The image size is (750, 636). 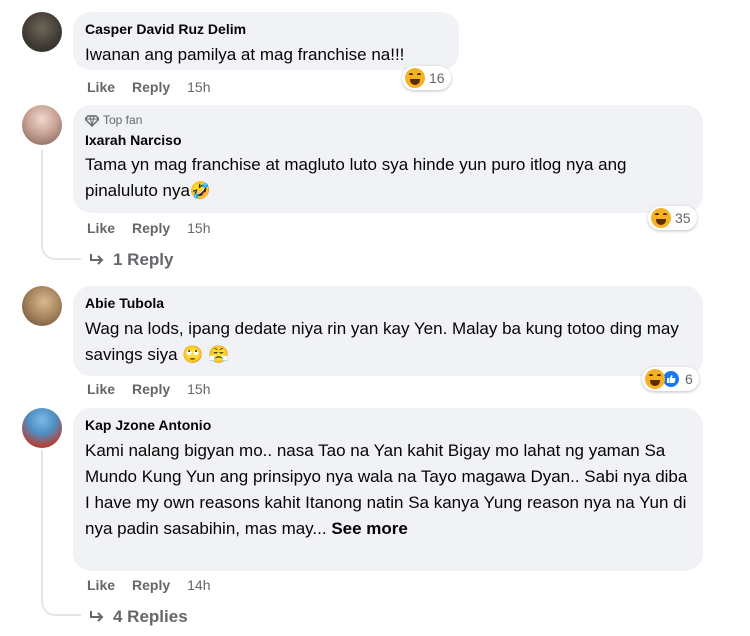 I want to click on see-more-link: See more, so click(x=369, y=528).